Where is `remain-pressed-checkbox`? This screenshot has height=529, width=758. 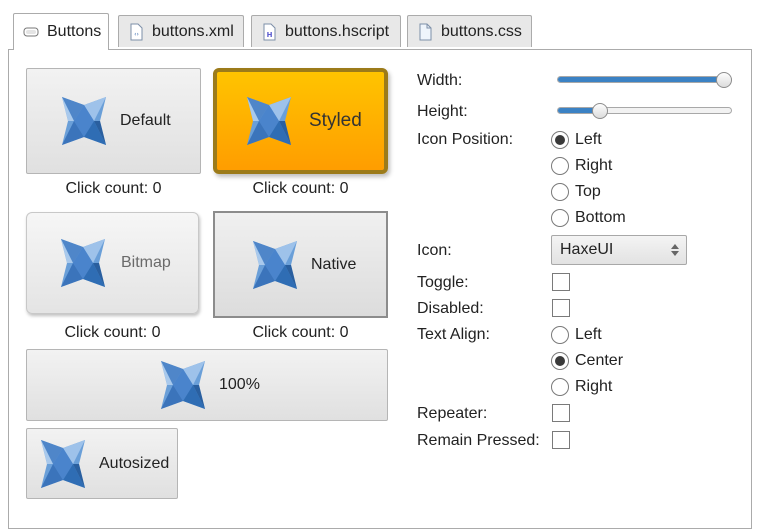
remain-pressed-checkbox is located at coordinates (561, 440).